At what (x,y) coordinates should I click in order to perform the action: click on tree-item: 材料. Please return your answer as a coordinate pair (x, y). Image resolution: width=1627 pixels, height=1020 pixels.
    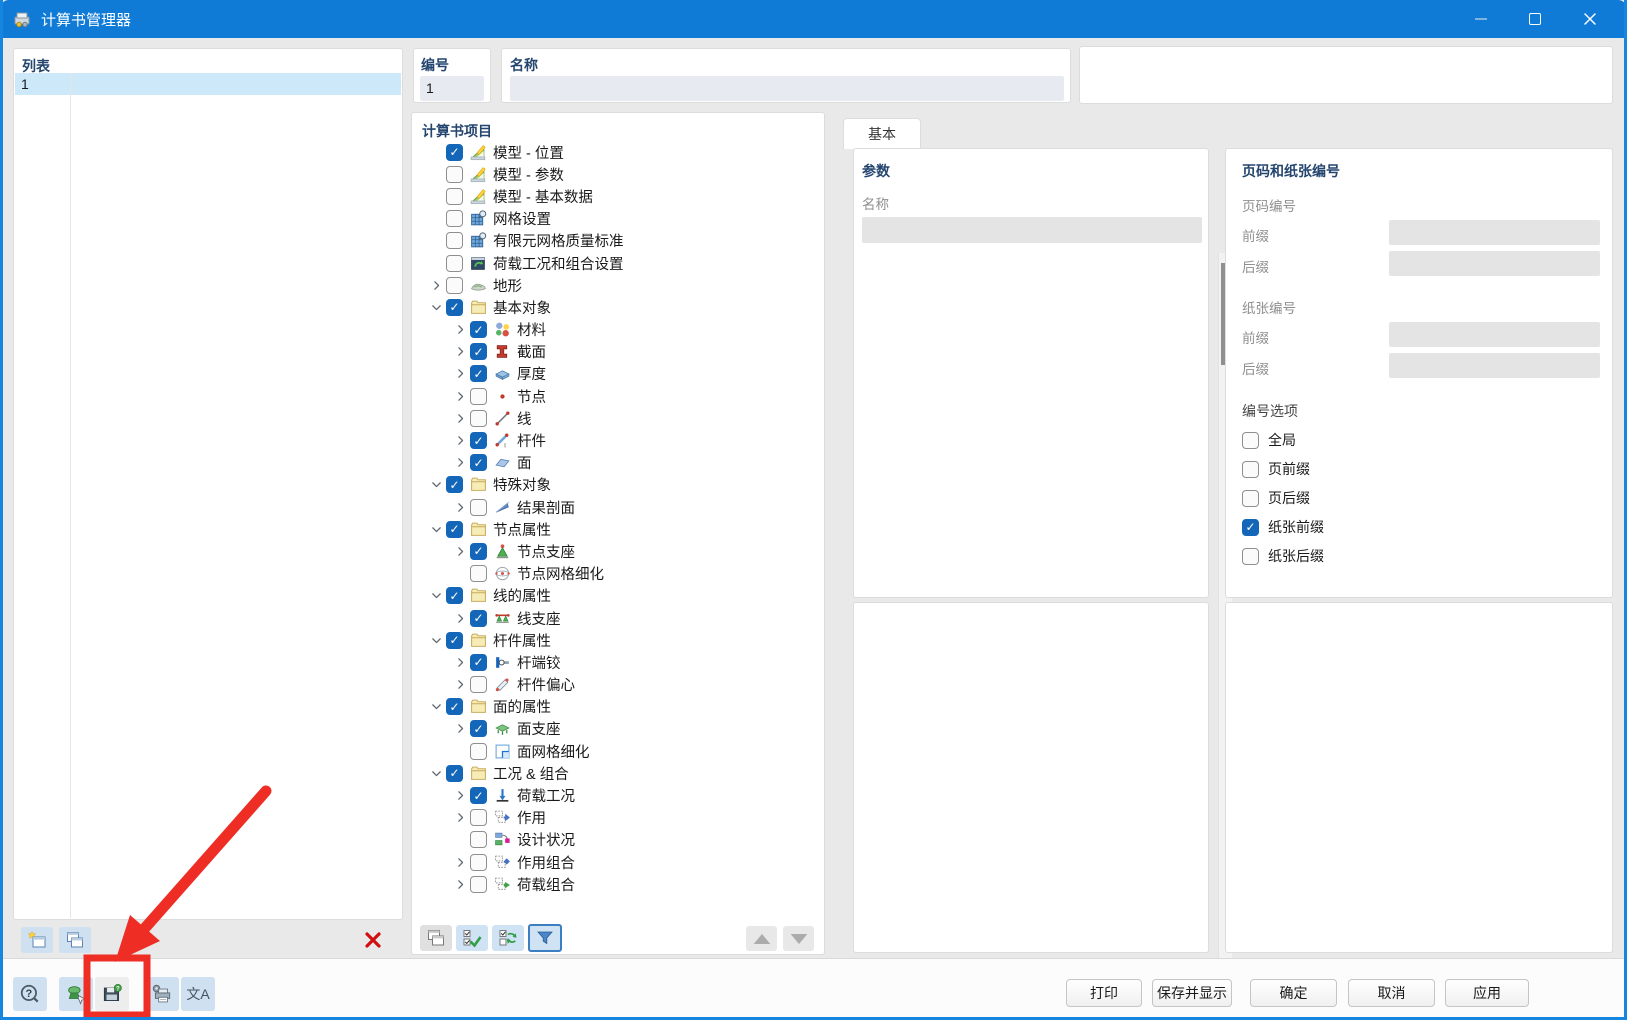
    Looking at the image, I should click on (610, 330).